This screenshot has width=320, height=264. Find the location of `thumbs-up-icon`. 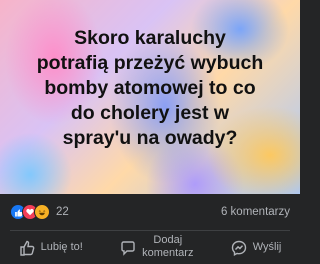

thumbs-up-icon is located at coordinates (26, 248).